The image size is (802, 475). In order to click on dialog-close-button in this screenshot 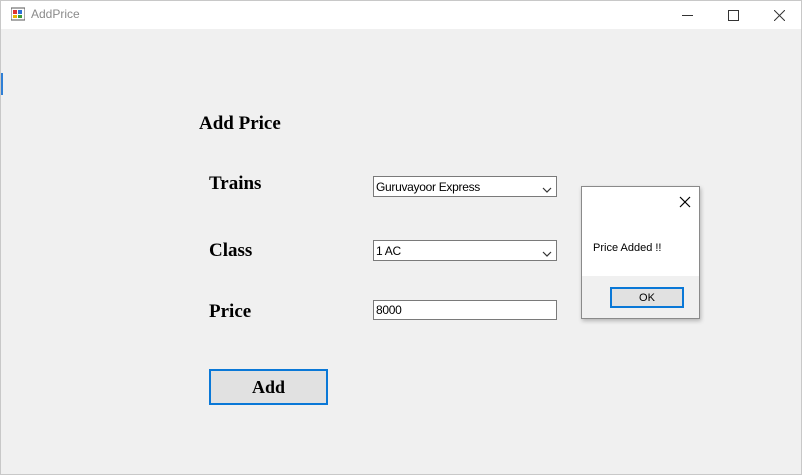, I will do `click(685, 202)`.